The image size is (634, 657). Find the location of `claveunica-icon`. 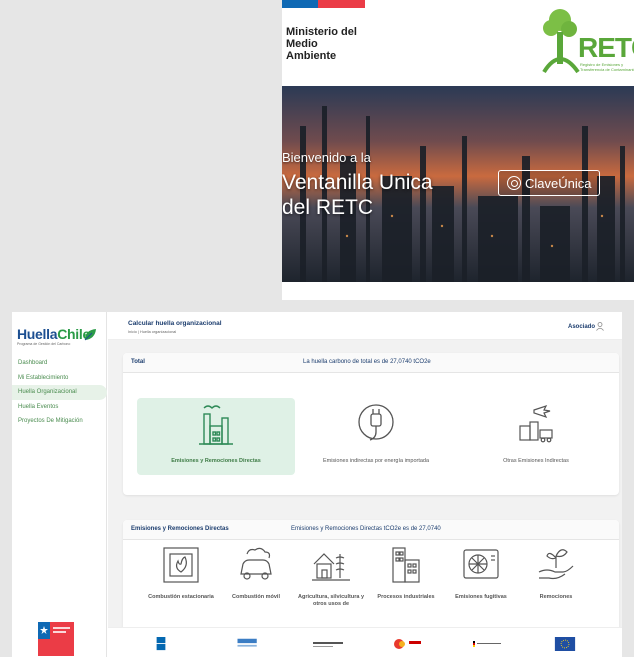

claveunica-icon is located at coordinates (514, 183).